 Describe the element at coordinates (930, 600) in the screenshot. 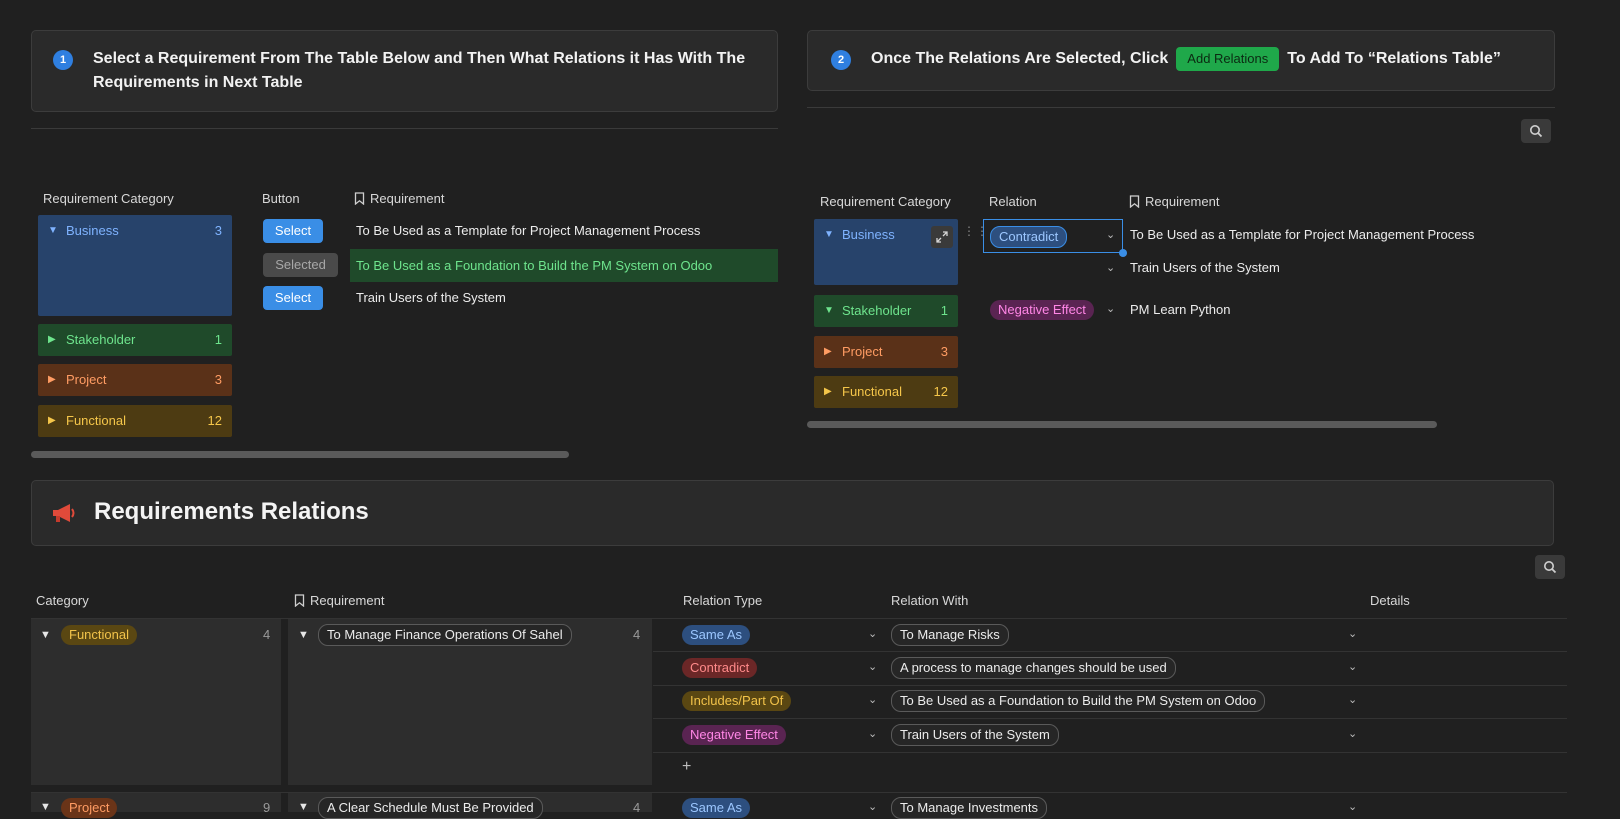

I see `relations-header-relation-with: Relation With` at that location.